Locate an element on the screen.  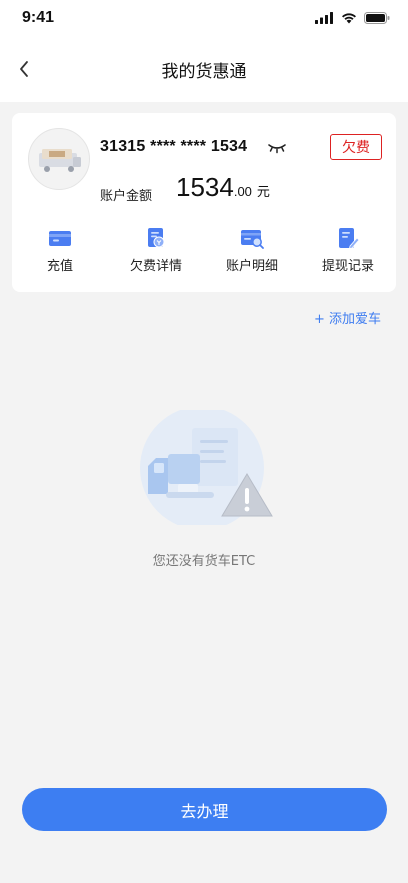
recharge-label: 充值 is located at coordinates (59, 266).